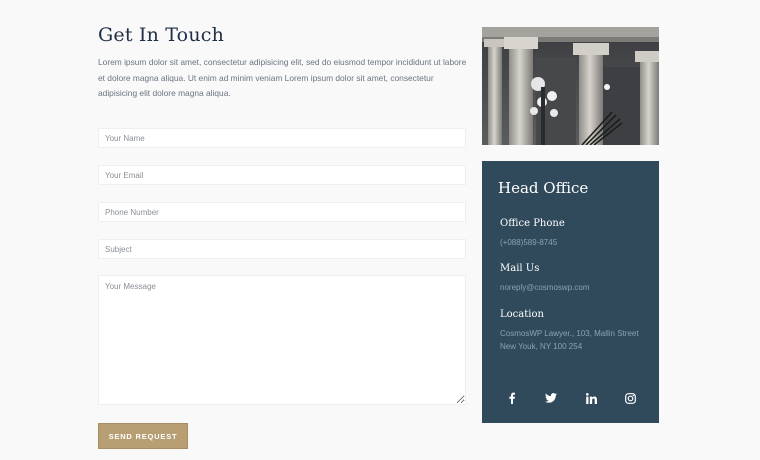 The height and width of the screenshot is (460, 760). I want to click on address-line-2: New Youk, NY 100 254, so click(541, 346).